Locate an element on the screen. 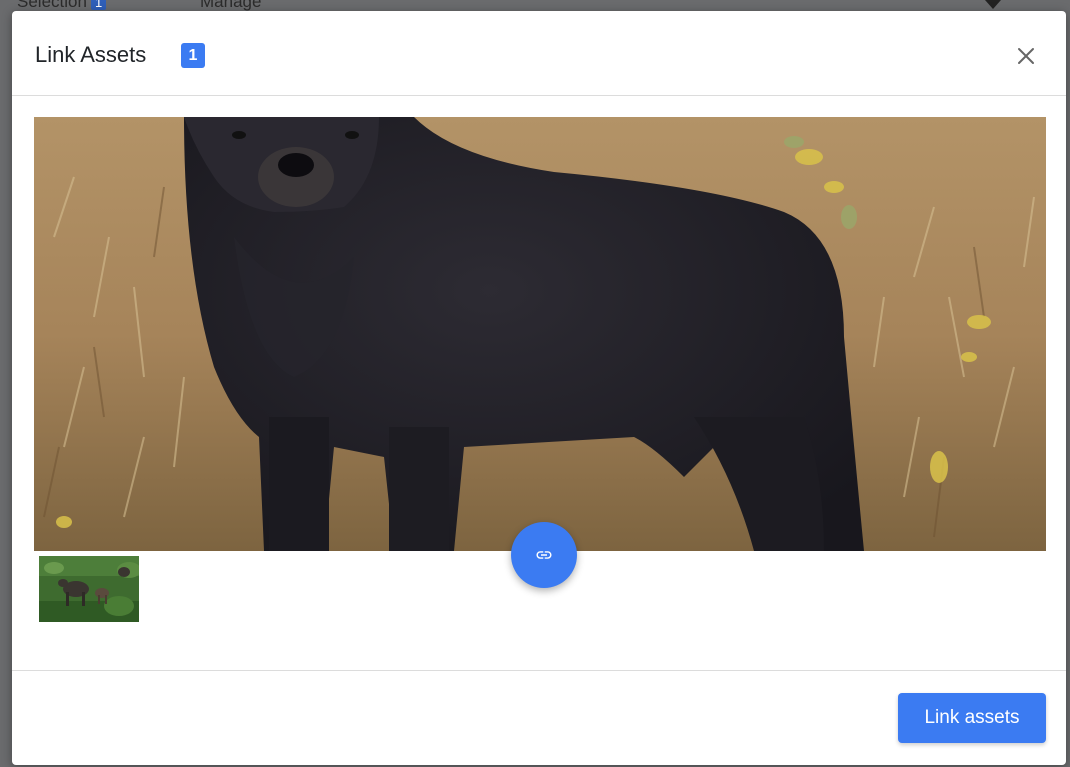 The image size is (1070, 767). close-icon is located at coordinates (1026, 56).